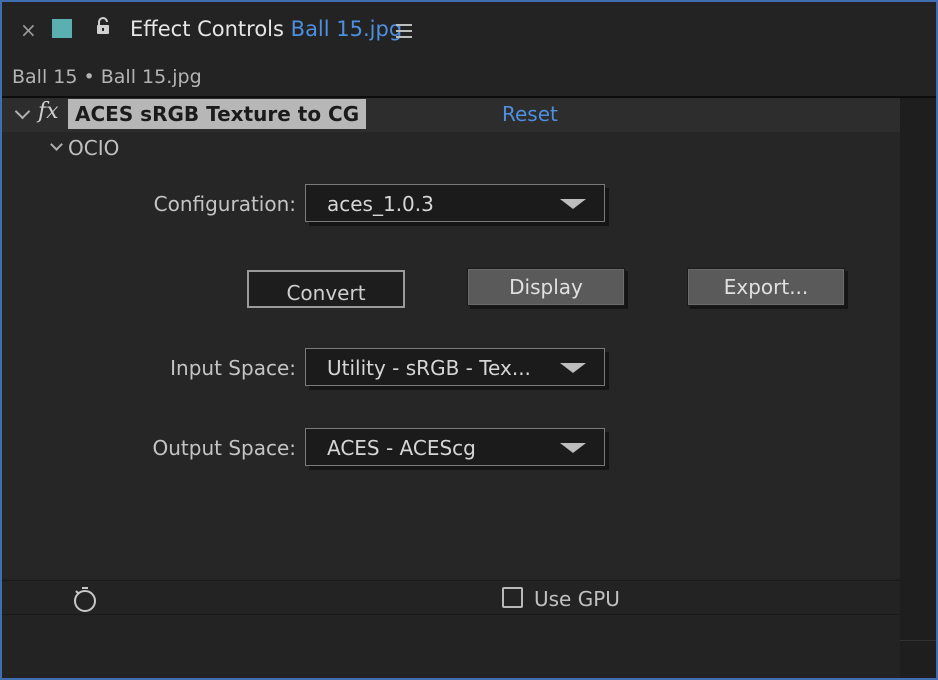 The image size is (938, 680). What do you see at coordinates (107, 77) in the screenshot?
I see `layer-breadcrumb: Ball 15 • Ball 15.jpg` at bounding box center [107, 77].